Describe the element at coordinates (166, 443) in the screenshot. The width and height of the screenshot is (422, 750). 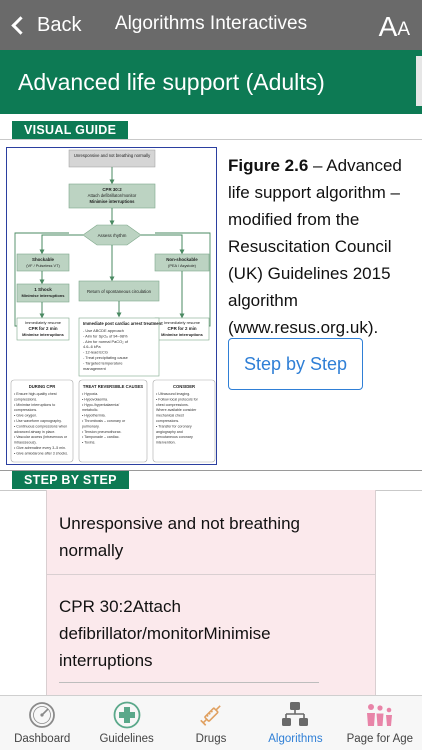
I see `diagram-consider-item: intervention.` at that location.